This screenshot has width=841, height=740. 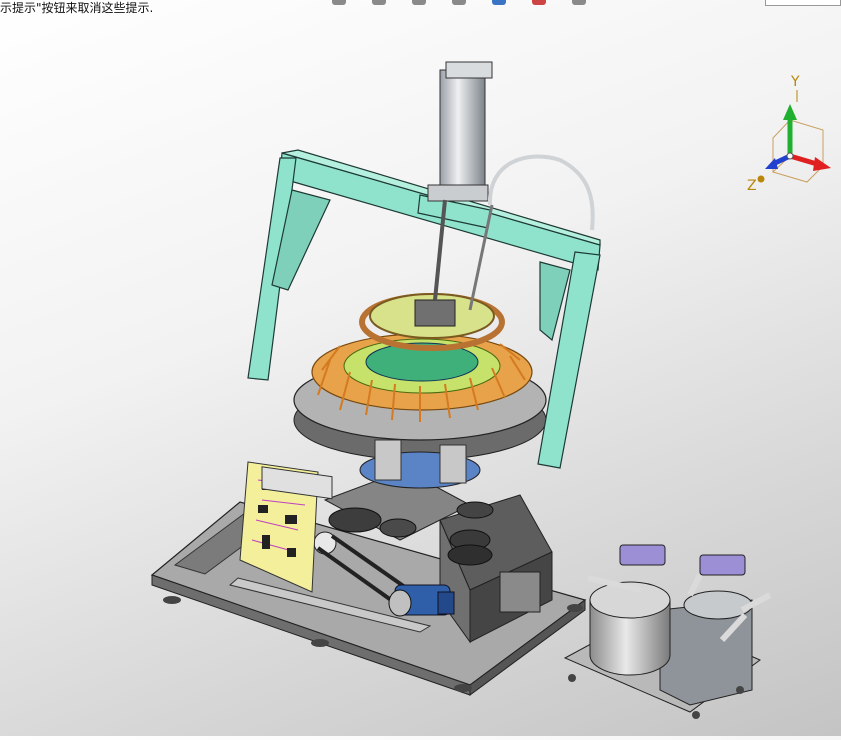 I want to click on z-axis-label: Z, so click(x=752, y=186).